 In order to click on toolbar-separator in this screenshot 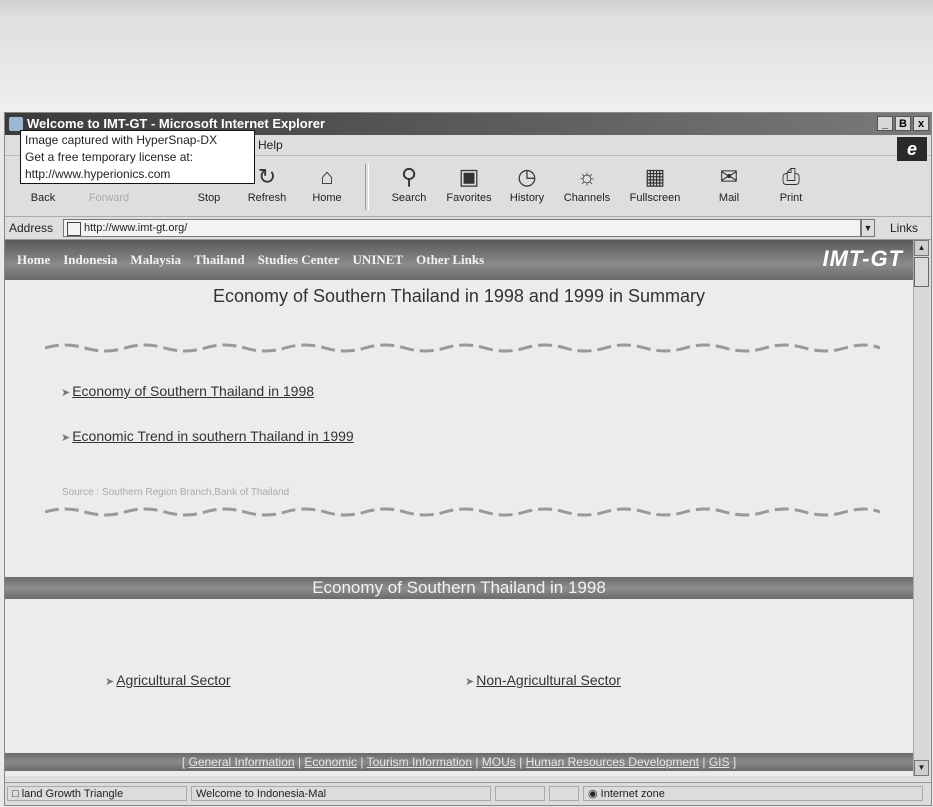, I will do `click(367, 187)`.